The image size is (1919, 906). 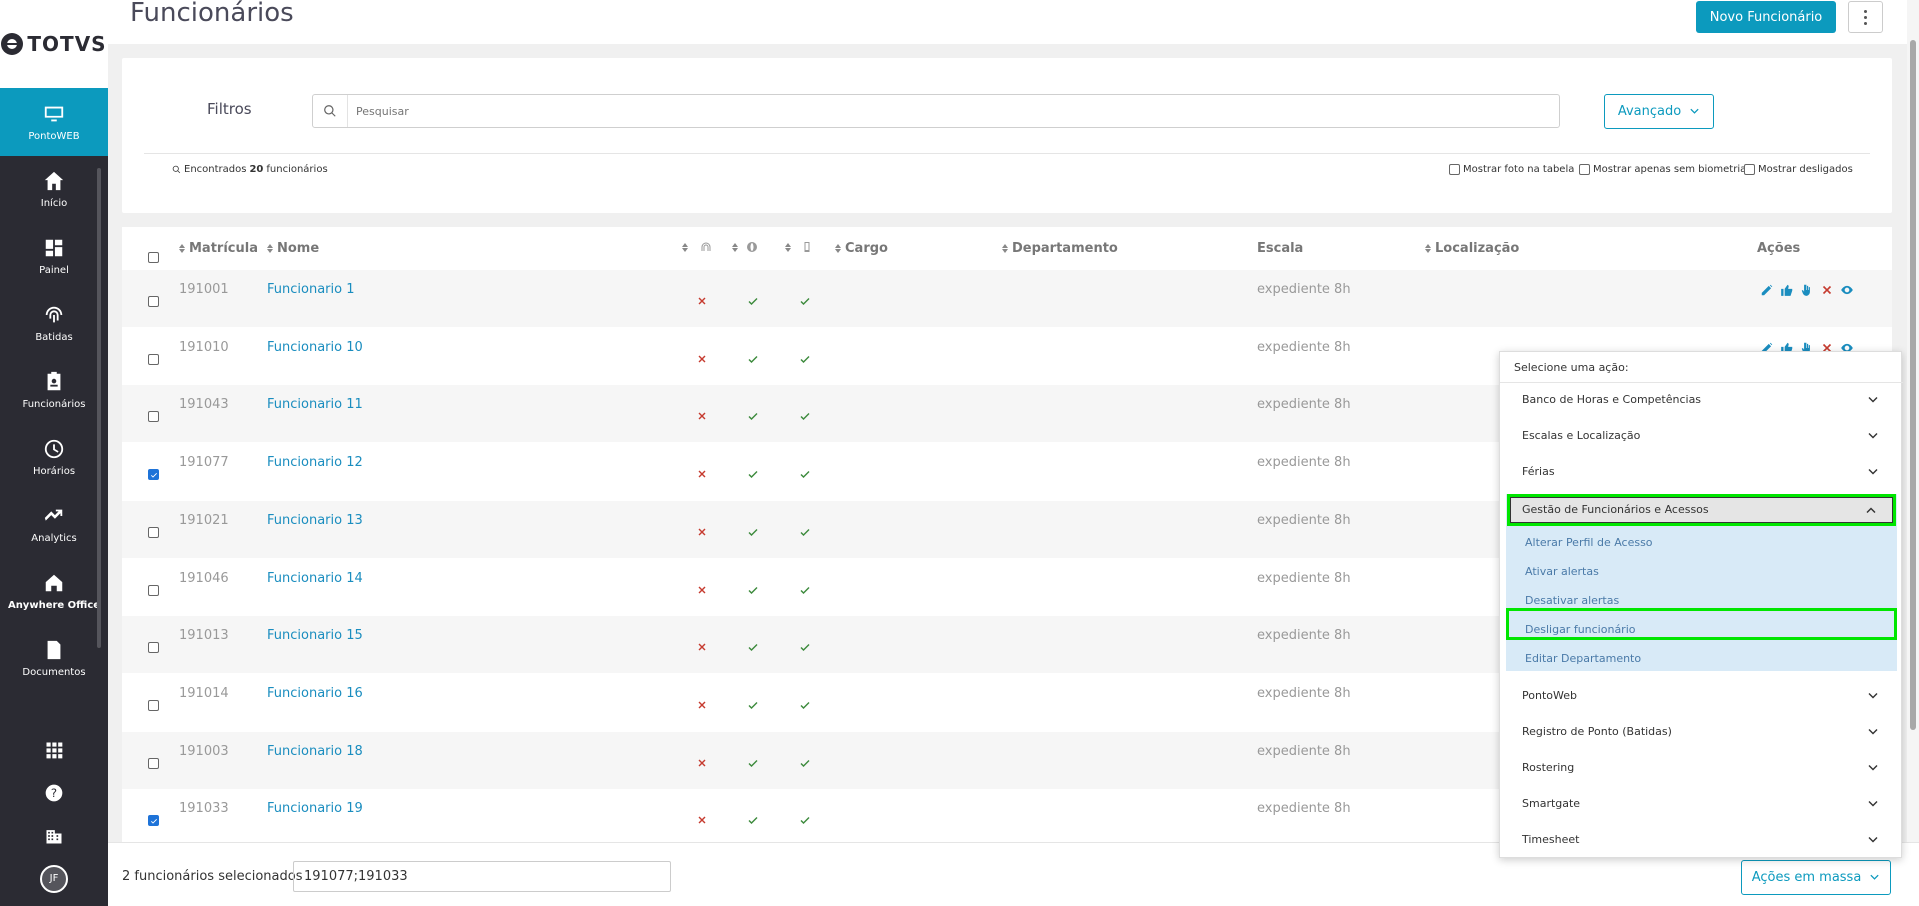 What do you see at coordinates (315, 578) in the screenshot?
I see `cell-nome-link: Funcionario 14` at bounding box center [315, 578].